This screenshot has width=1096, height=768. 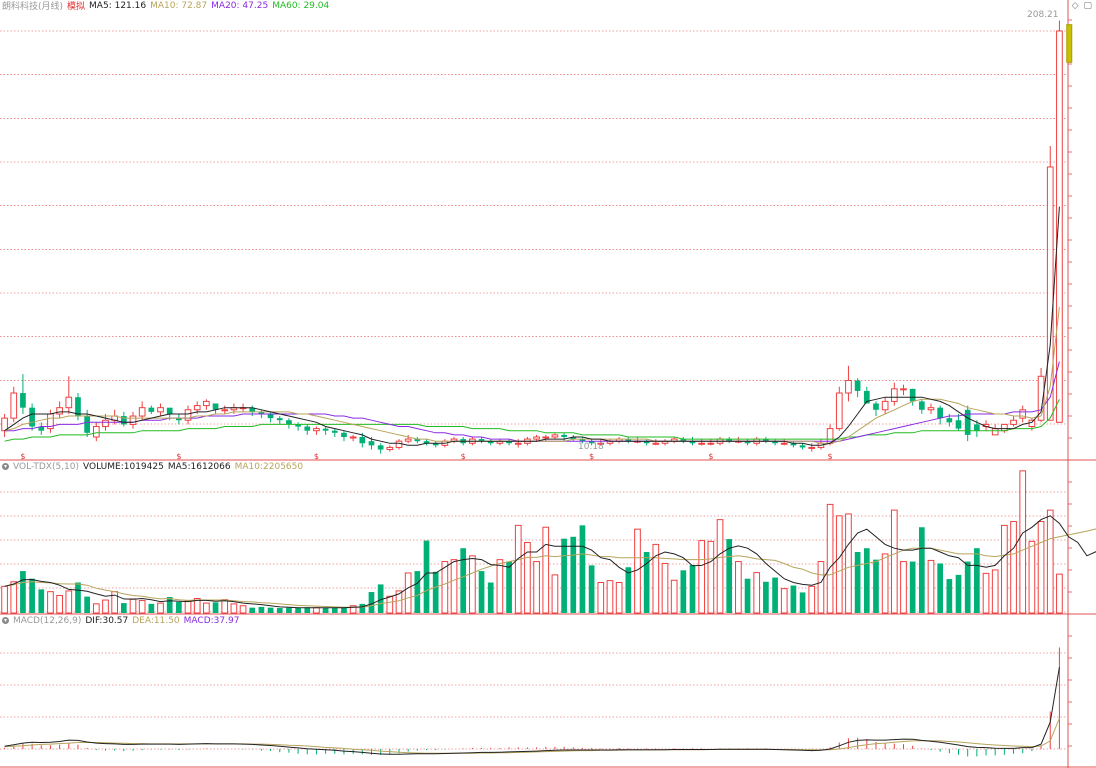 I want to click on dif-label: DIF:30.57, so click(x=107, y=620).